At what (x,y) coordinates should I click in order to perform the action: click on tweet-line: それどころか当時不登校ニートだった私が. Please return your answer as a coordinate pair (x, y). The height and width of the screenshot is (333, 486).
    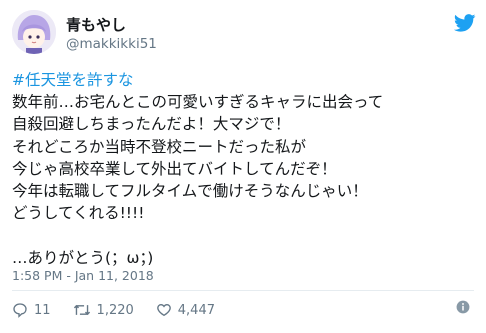
    Looking at the image, I should click on (159, 146).